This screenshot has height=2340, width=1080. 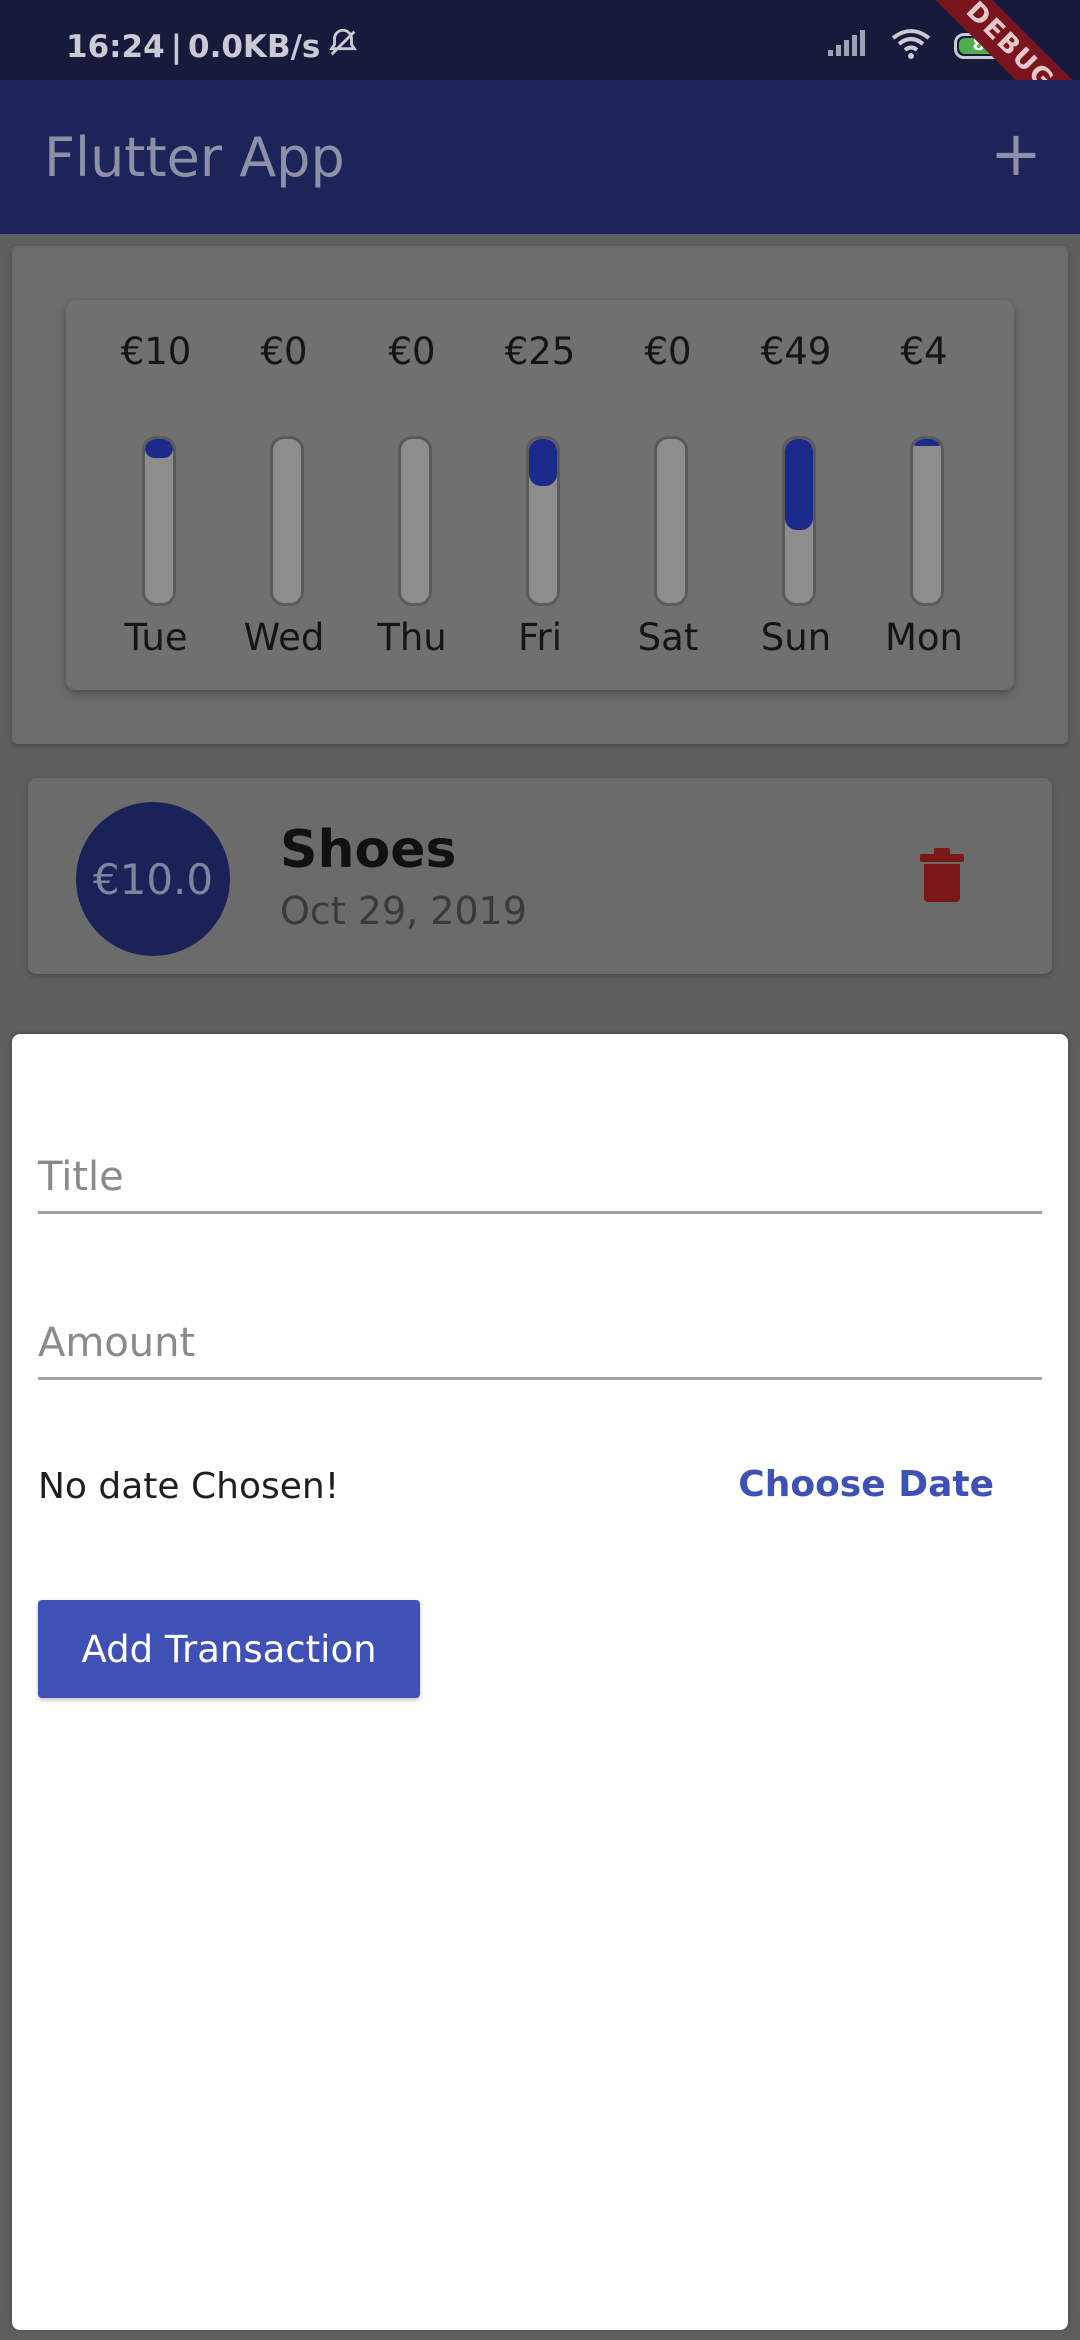 I want to click on chart-amount-label: €25, so click(x=540, y=351).